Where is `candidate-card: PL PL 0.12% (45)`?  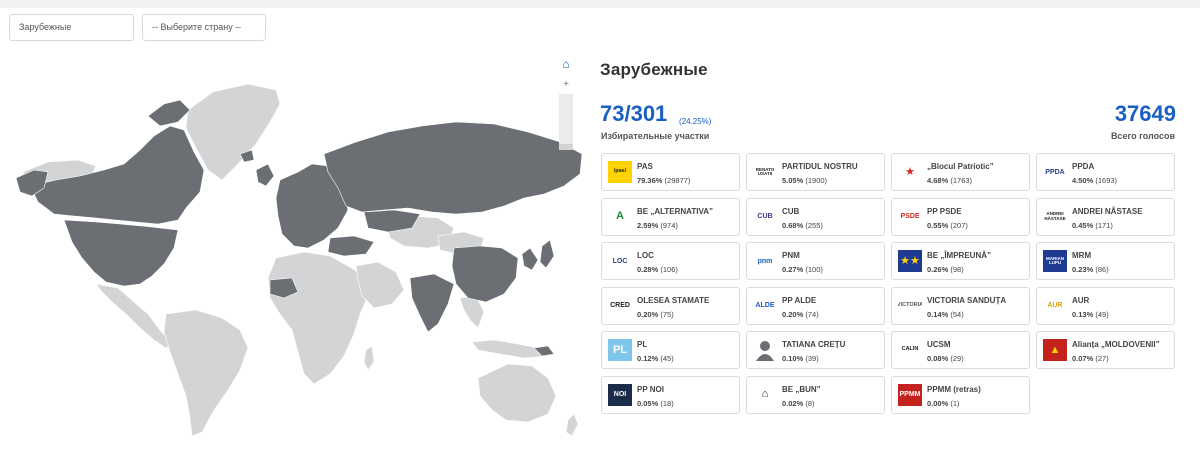 candidate-card: PL PL 0.12% (45) is located at coordinates (670, 350).